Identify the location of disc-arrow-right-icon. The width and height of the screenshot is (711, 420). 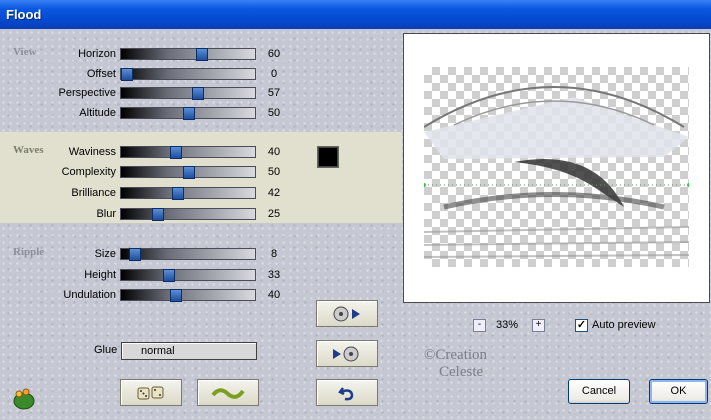
(346, 313).